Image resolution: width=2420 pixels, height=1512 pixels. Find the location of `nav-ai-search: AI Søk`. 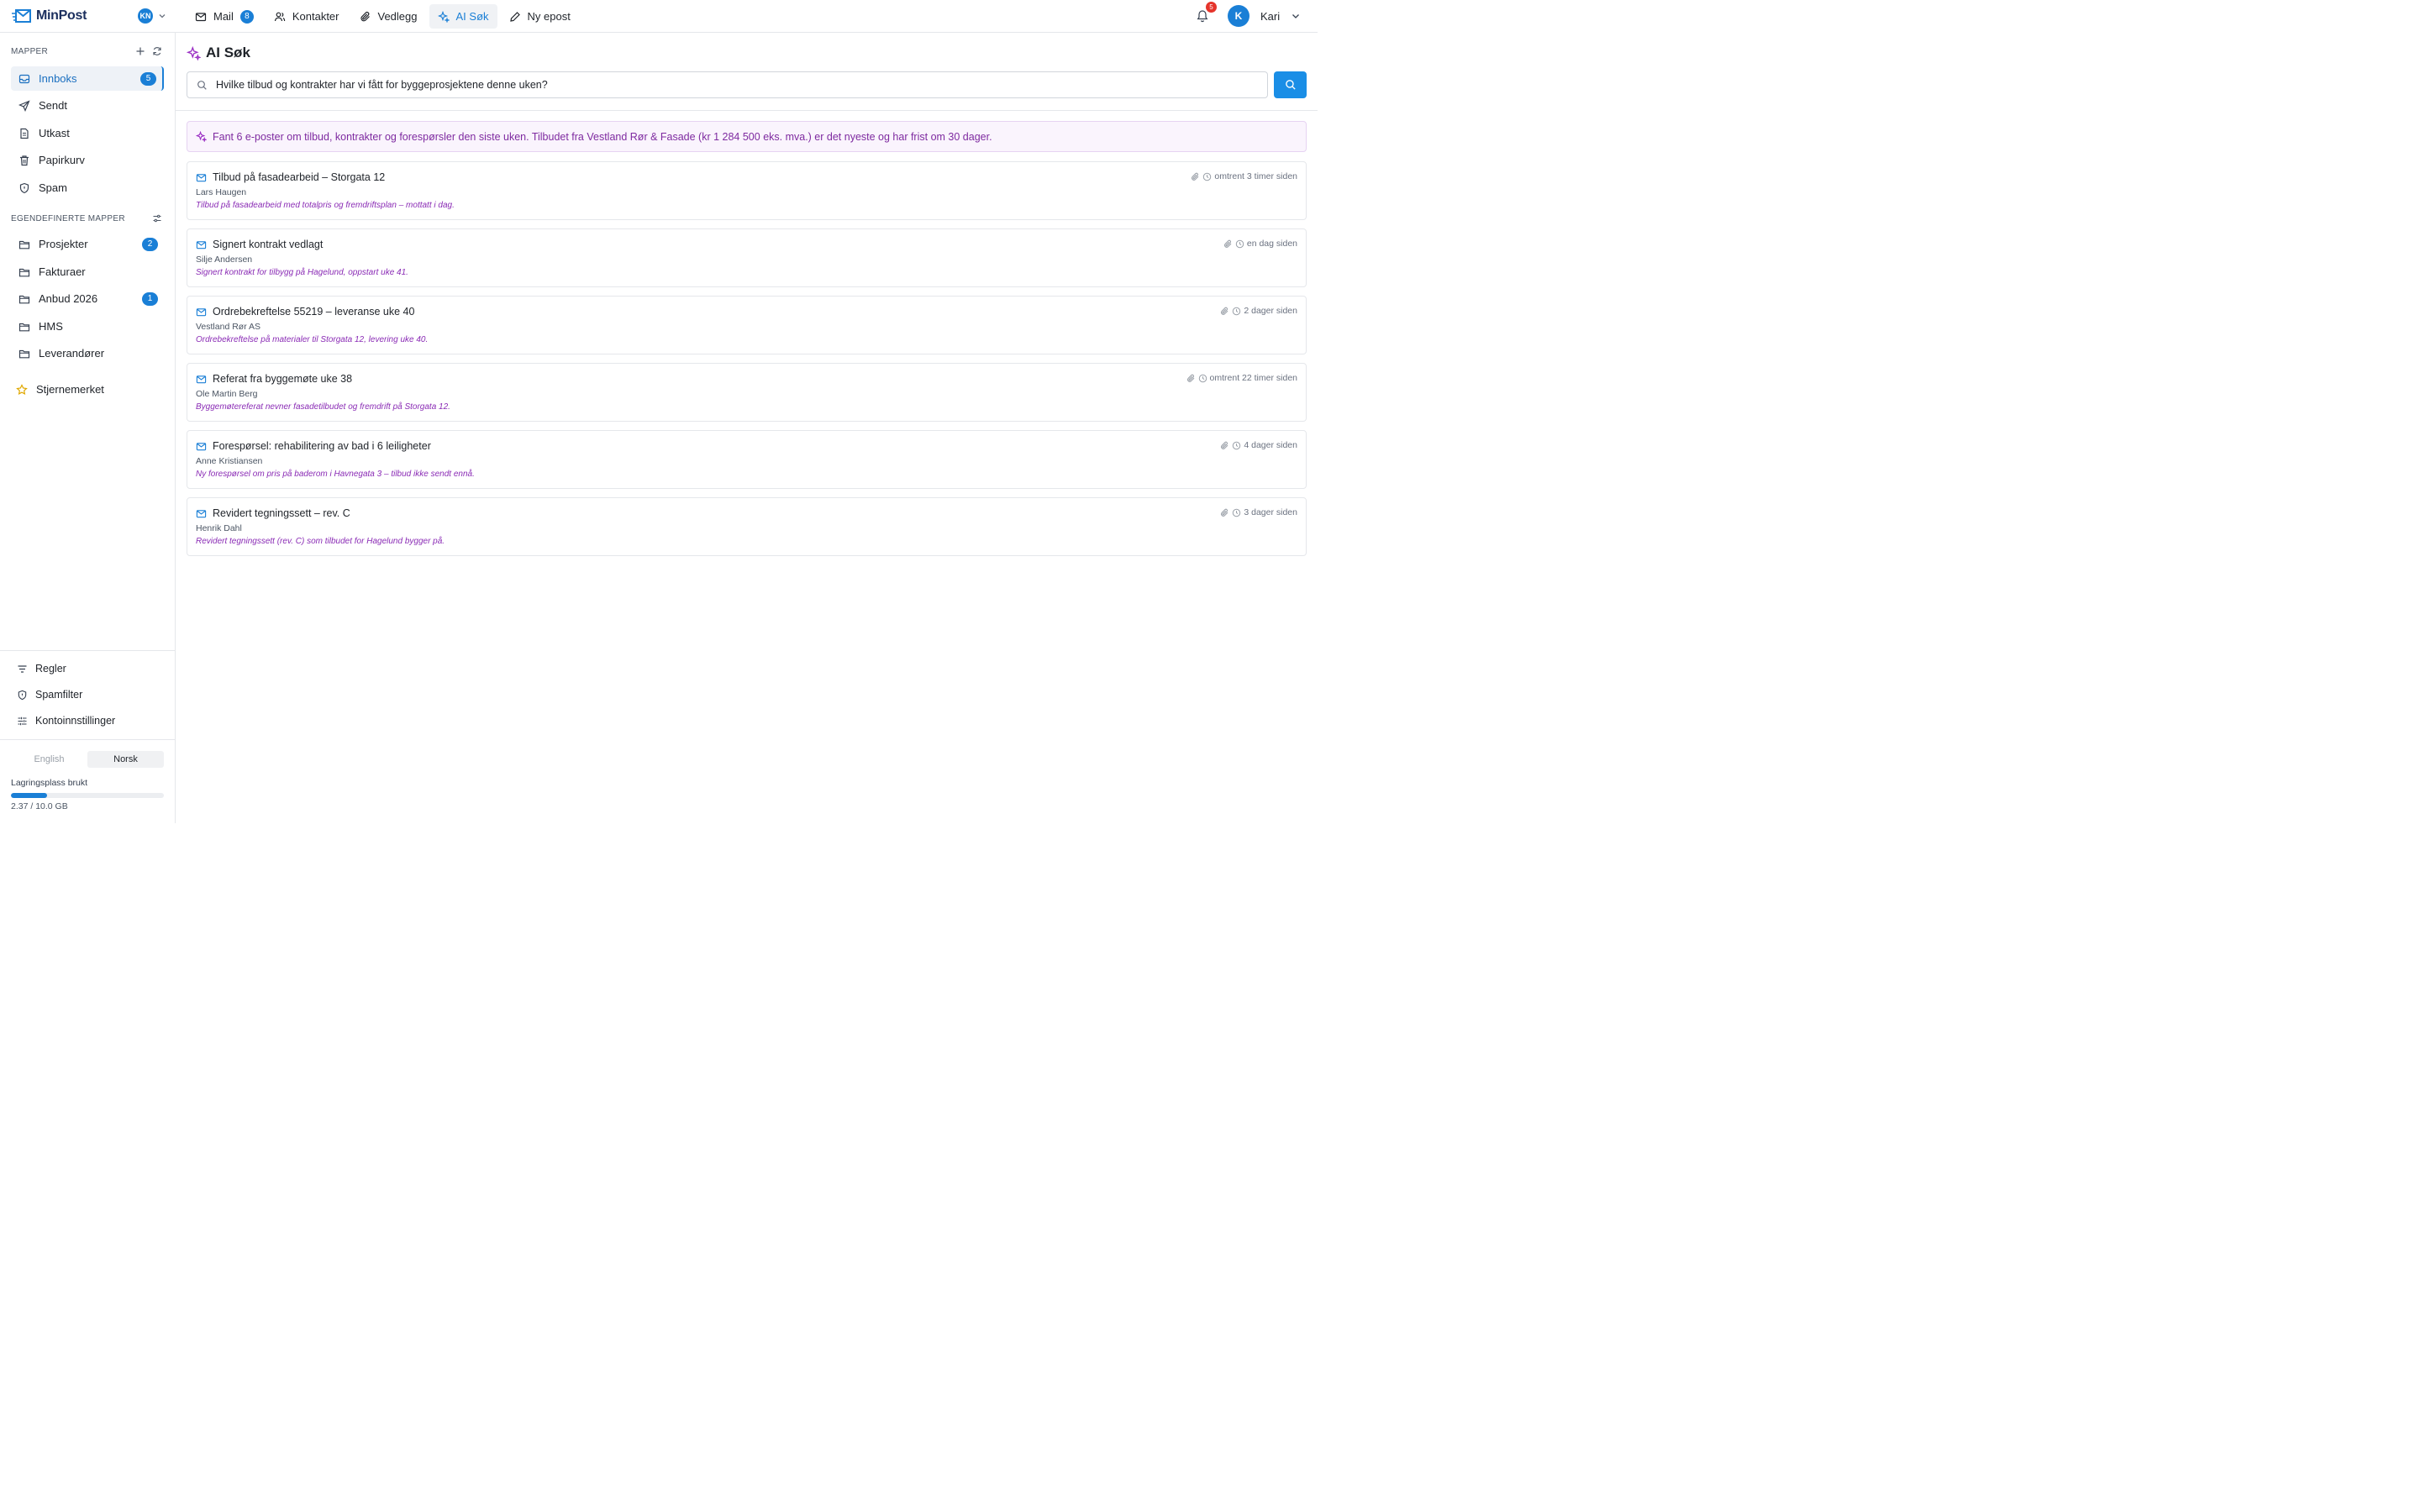

nav-ai-search: AI Søk is located at coordinates (463, 16).